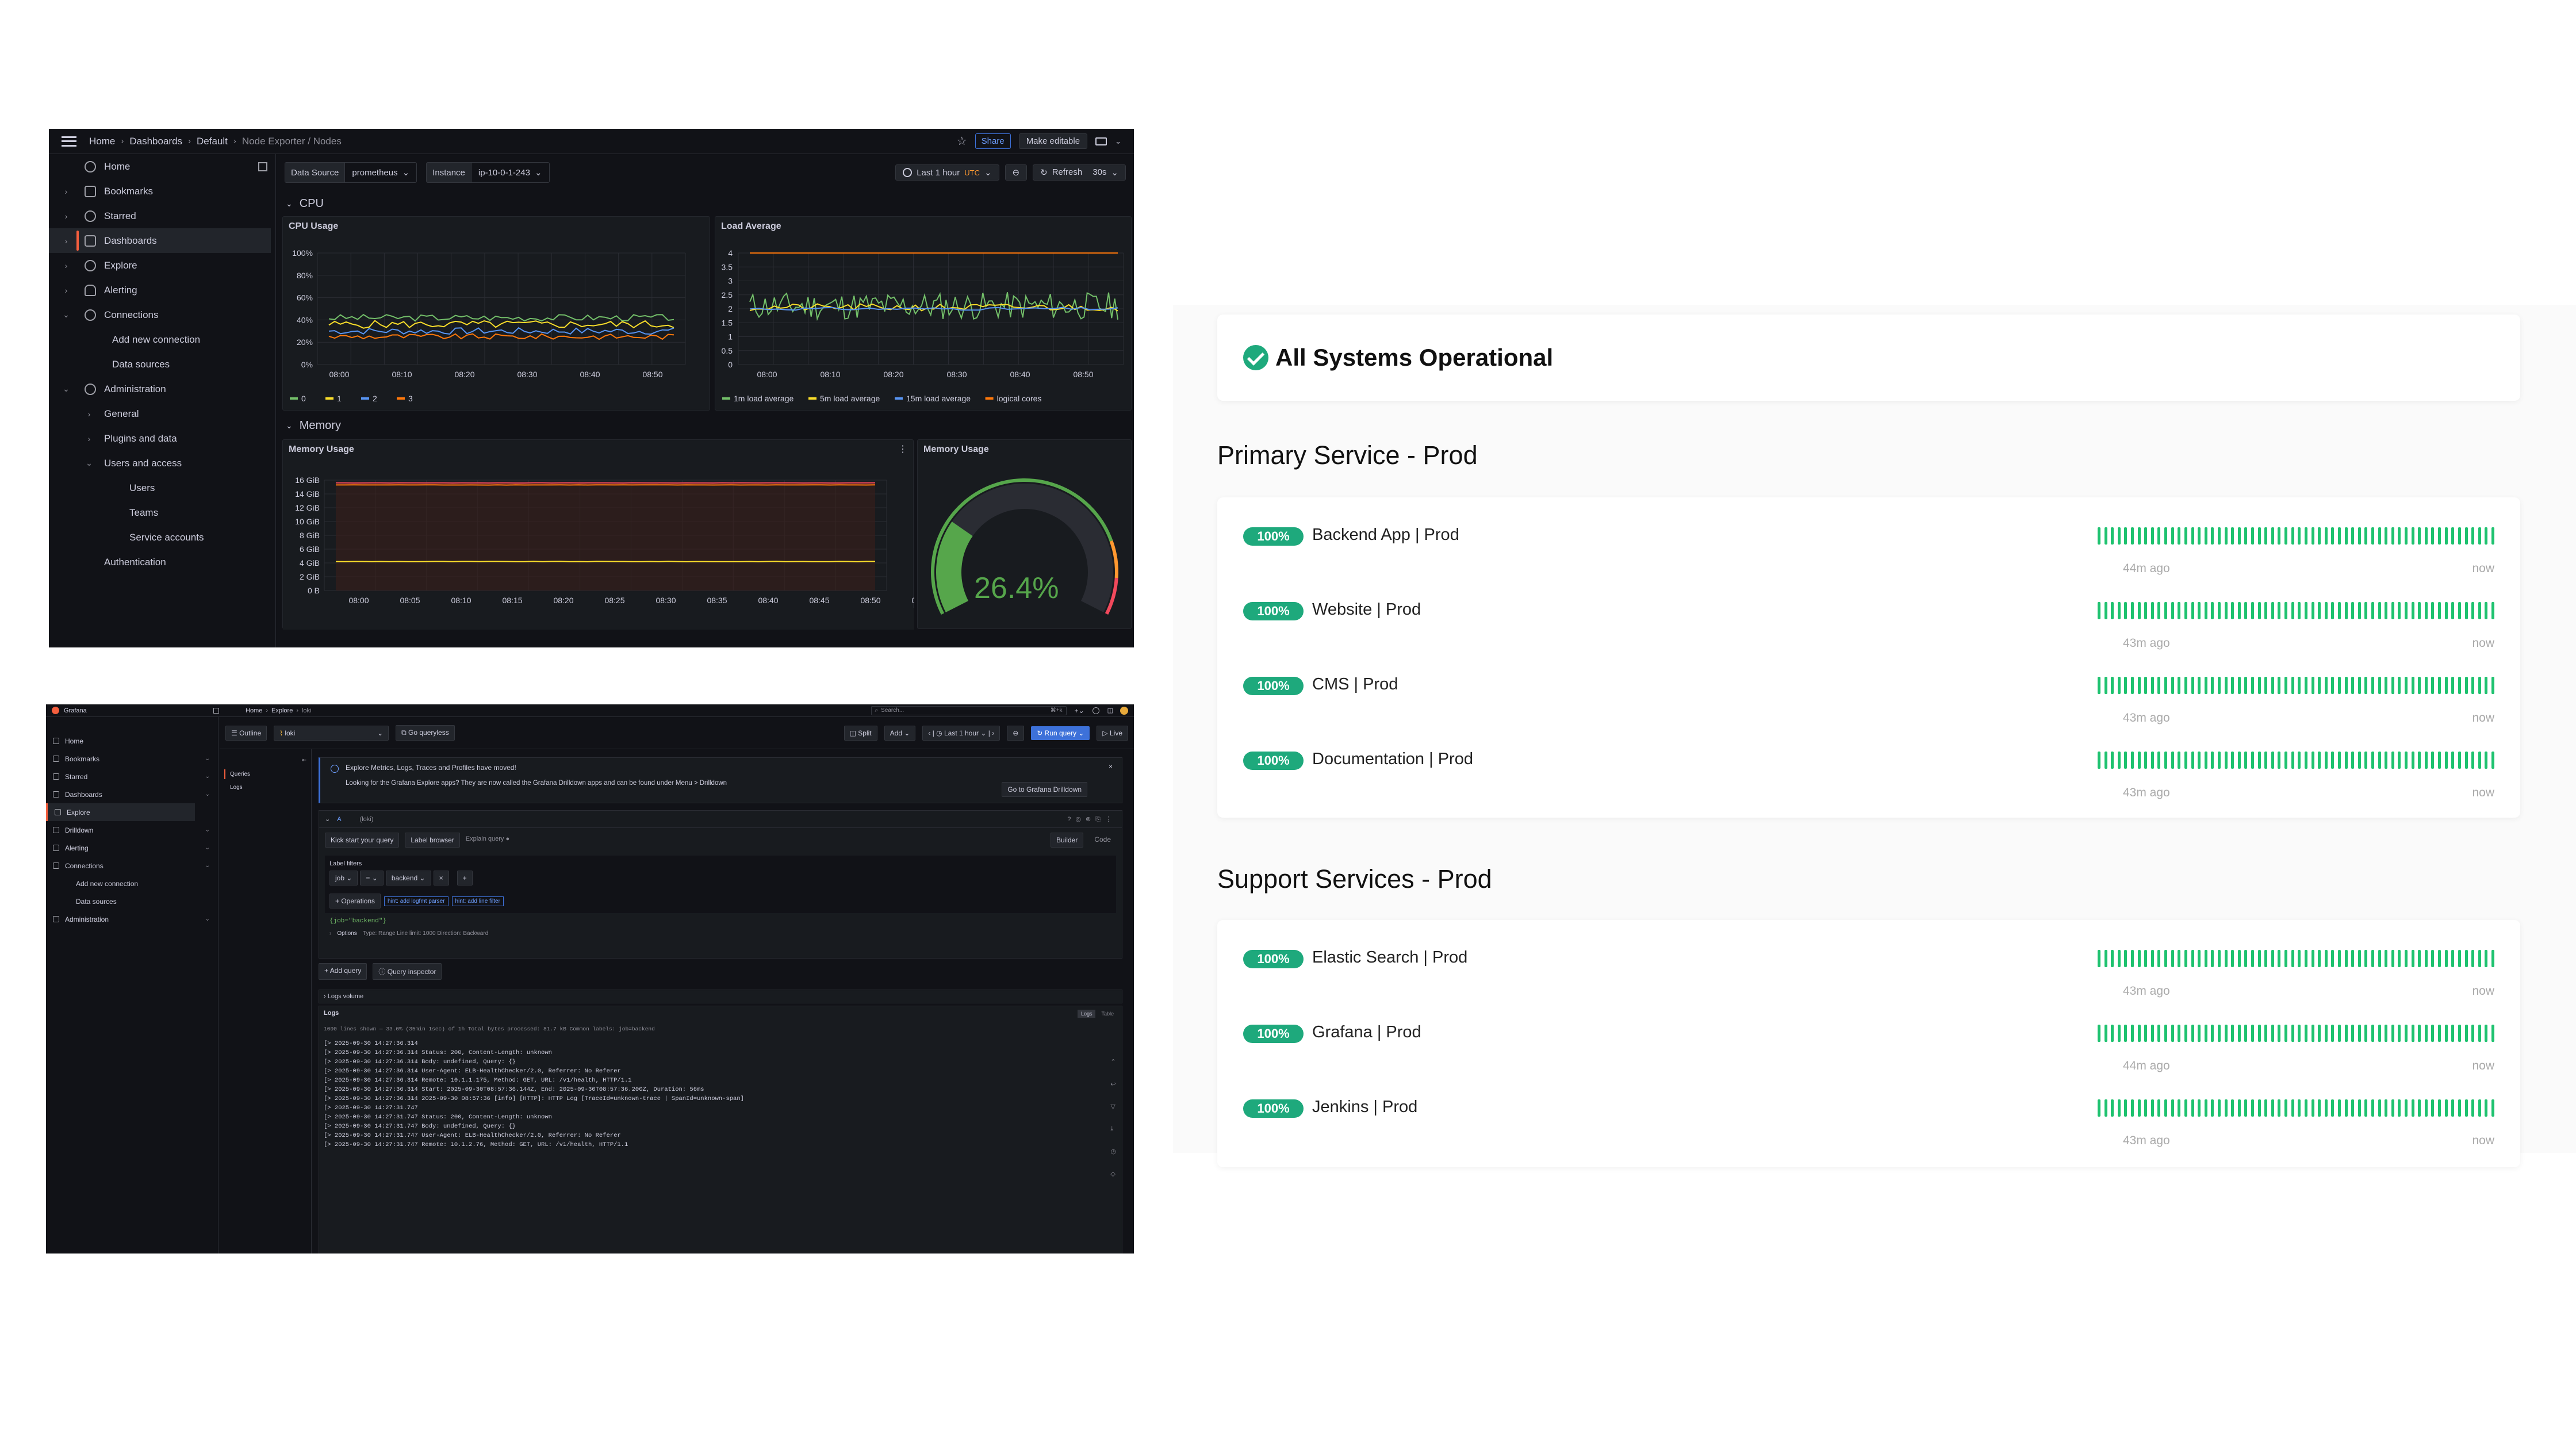  I want to click on logs-tab: Logs, so click(1086, 1014).